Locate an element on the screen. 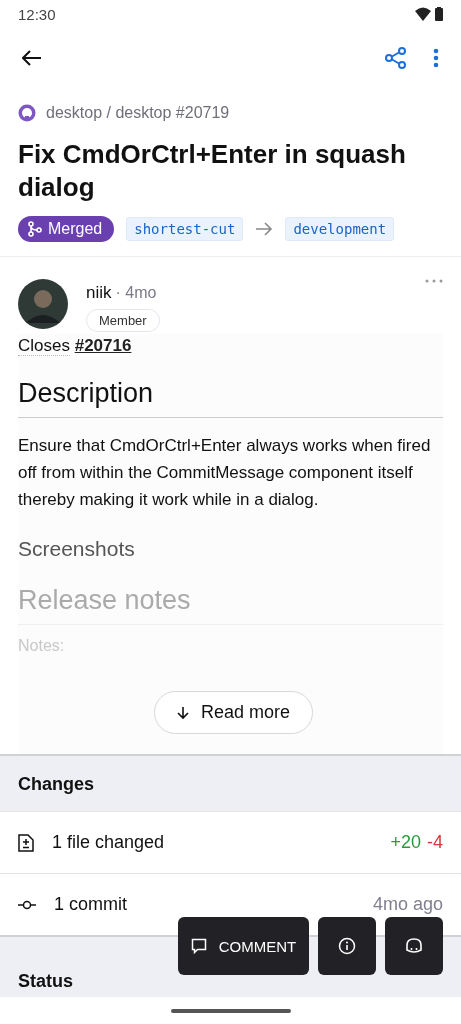 This screenshot has width=461, height=1024. home-indicator is located at coordinates (230, 1010).